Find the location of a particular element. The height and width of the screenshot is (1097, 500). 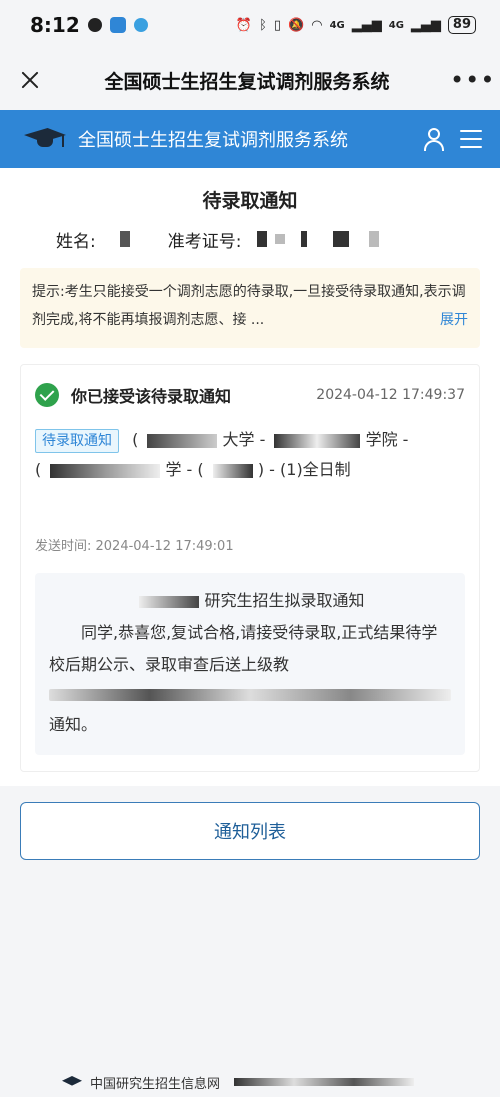

bluetooth-icon: ᛒ is located at coordinates (263, 25).